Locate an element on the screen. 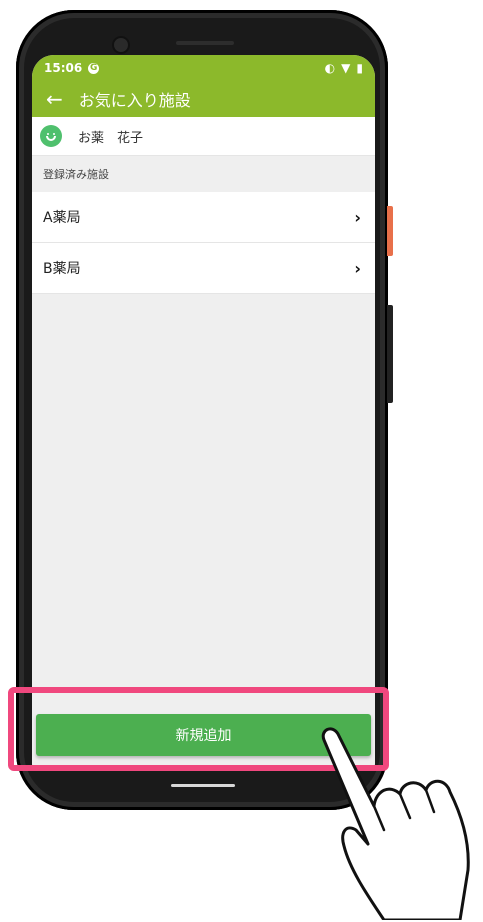  g-icon: G is located at coordinates (94, 68).